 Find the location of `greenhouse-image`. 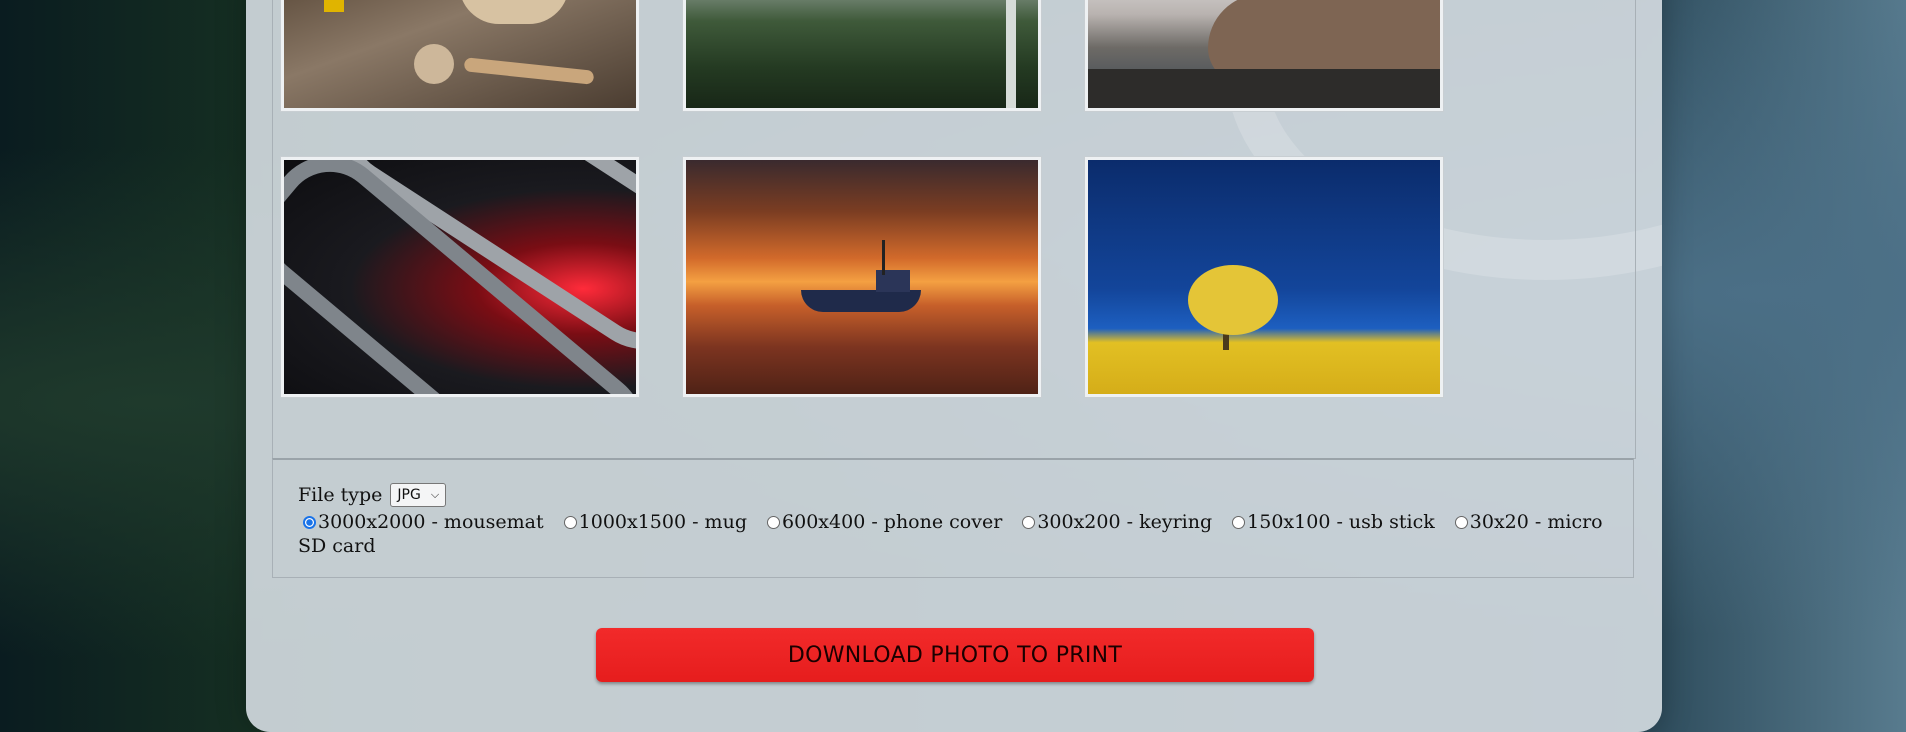

greenhouse-image is located at coordinates (862, 54).